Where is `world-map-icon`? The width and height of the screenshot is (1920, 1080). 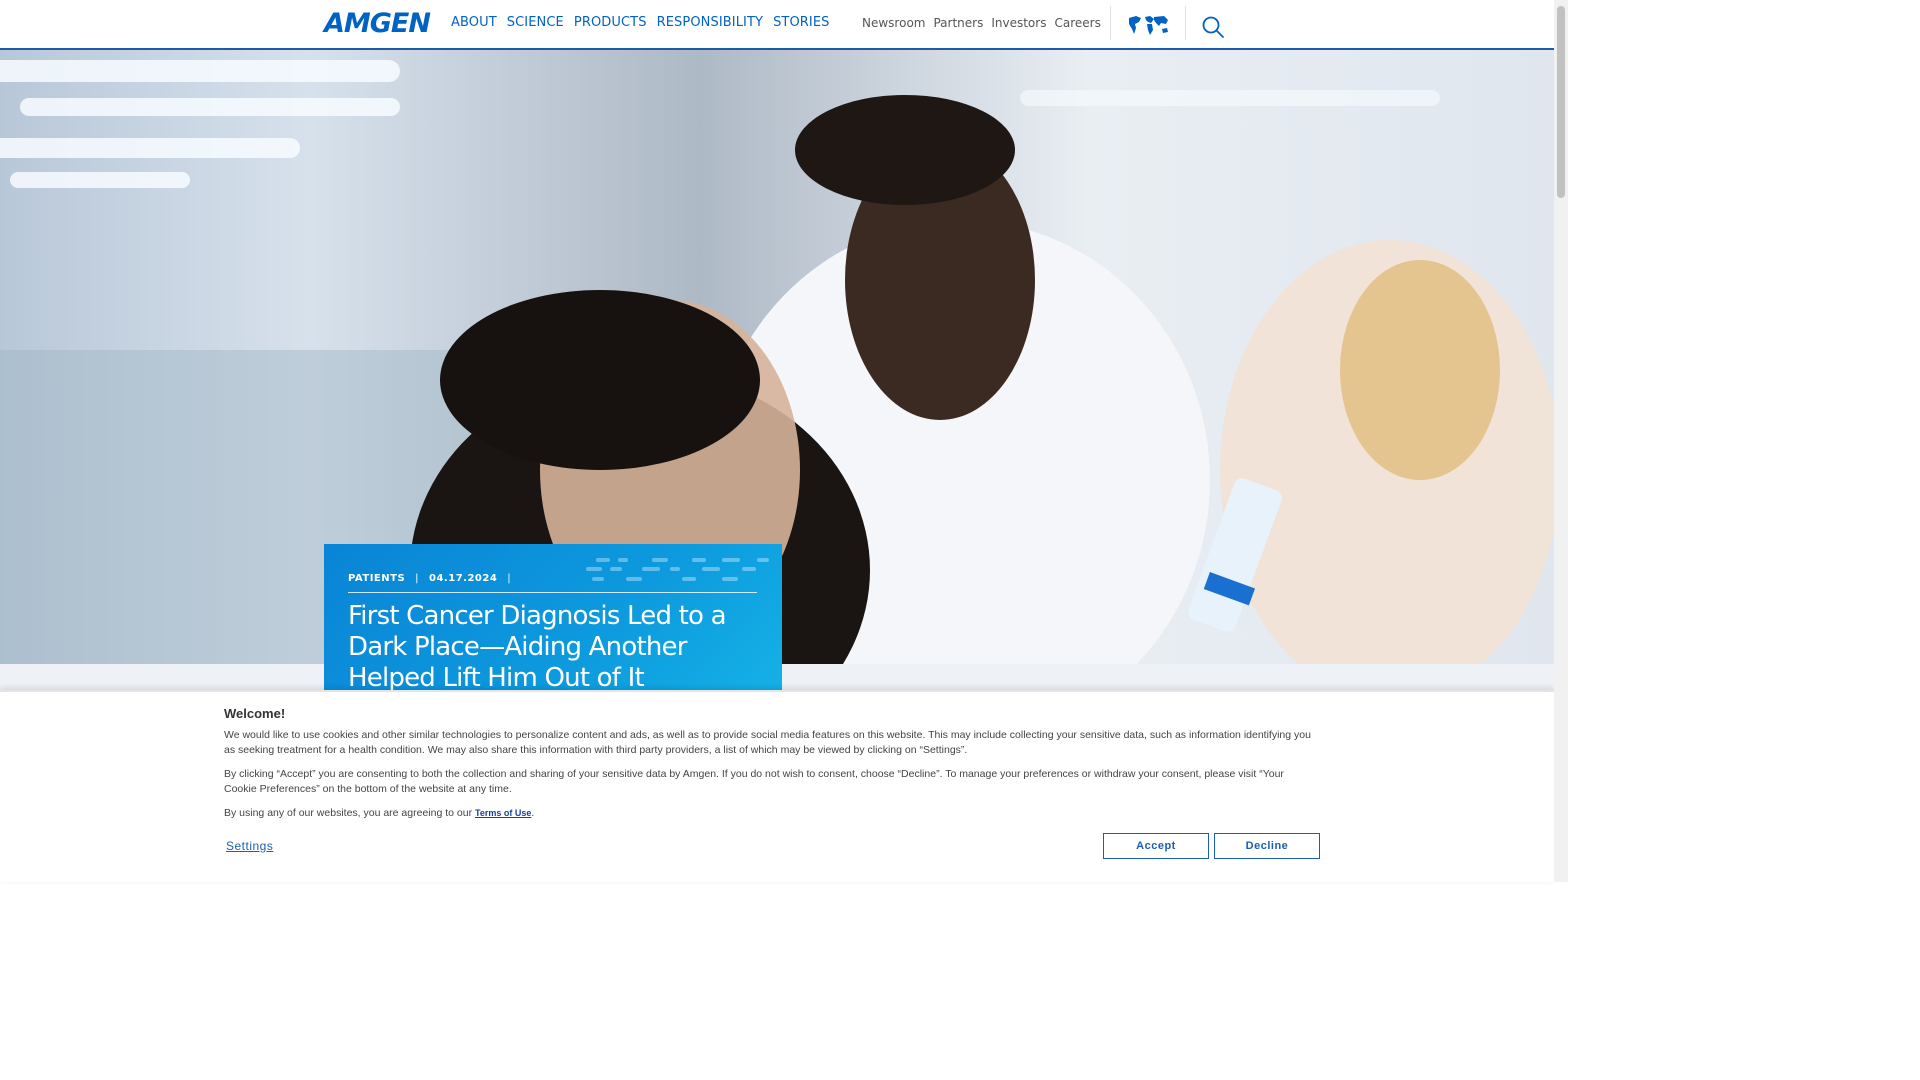 world-map-icon is located at coordinates (1148, 25).